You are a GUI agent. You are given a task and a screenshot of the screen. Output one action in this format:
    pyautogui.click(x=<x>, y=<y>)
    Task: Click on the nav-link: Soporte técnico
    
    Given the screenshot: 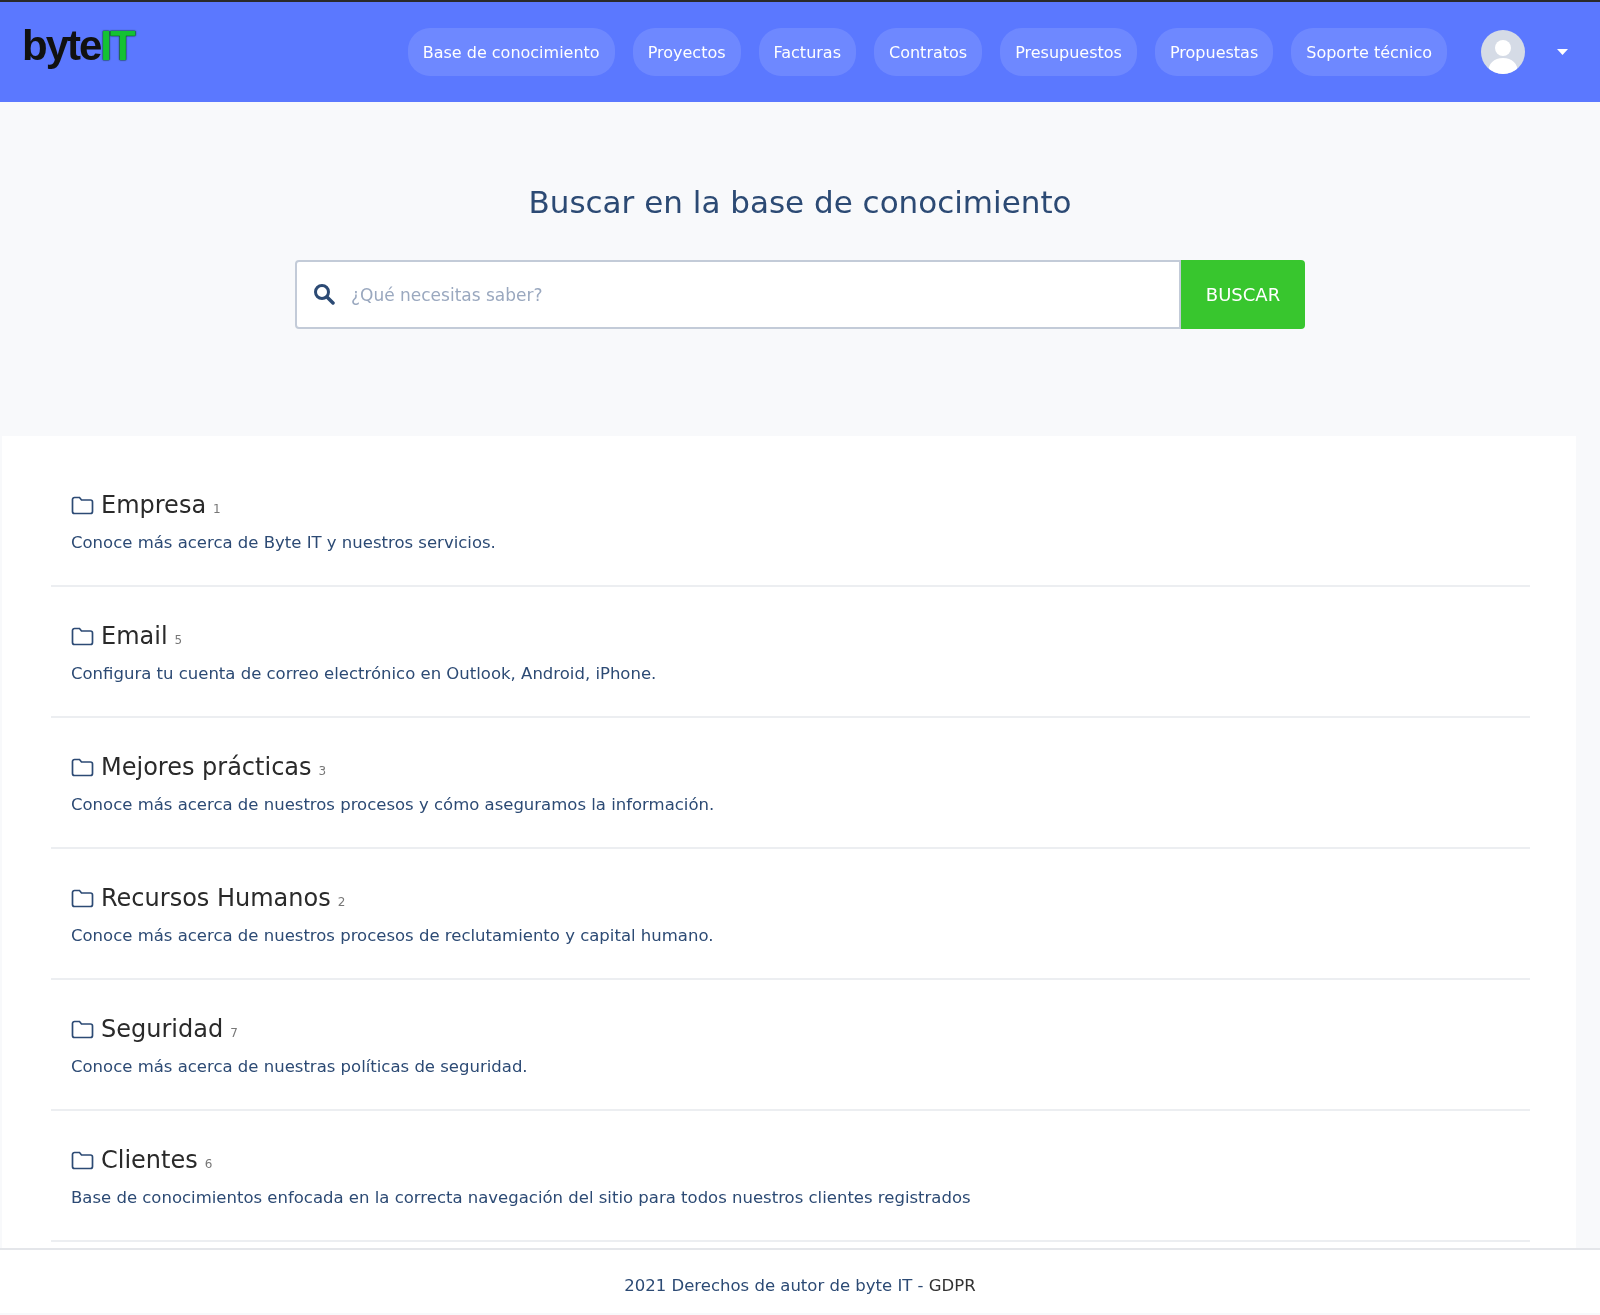 What is the action you would take?
    pyautogui.click(x=1369, y=52)
    